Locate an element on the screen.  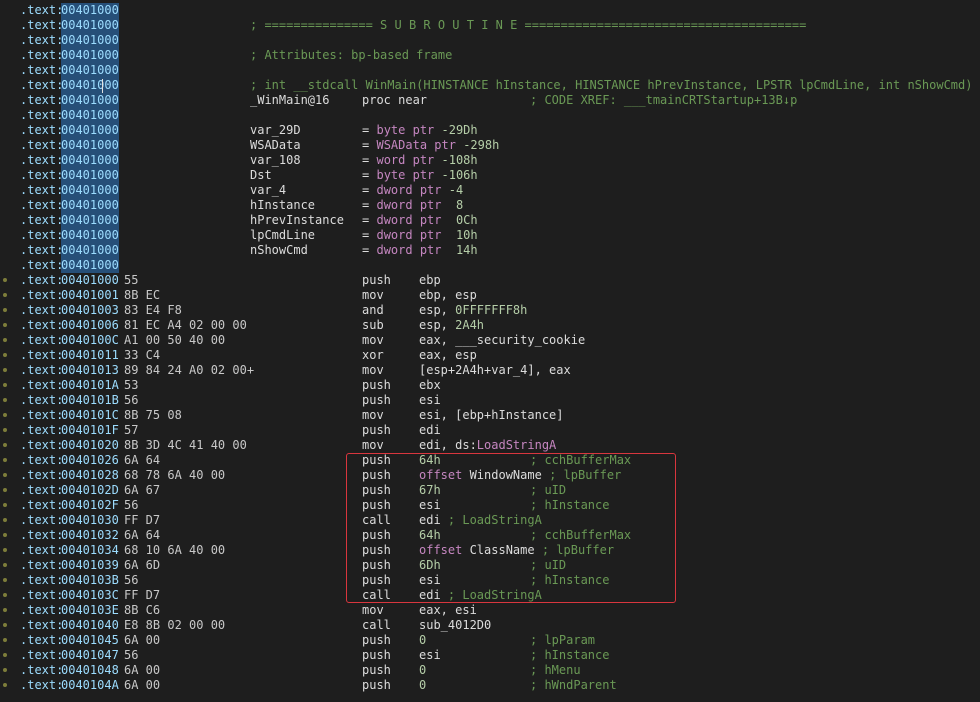
code-line: .text: 00401000 var_4 = dword ptr -4 is located at coordinates (490, 190).